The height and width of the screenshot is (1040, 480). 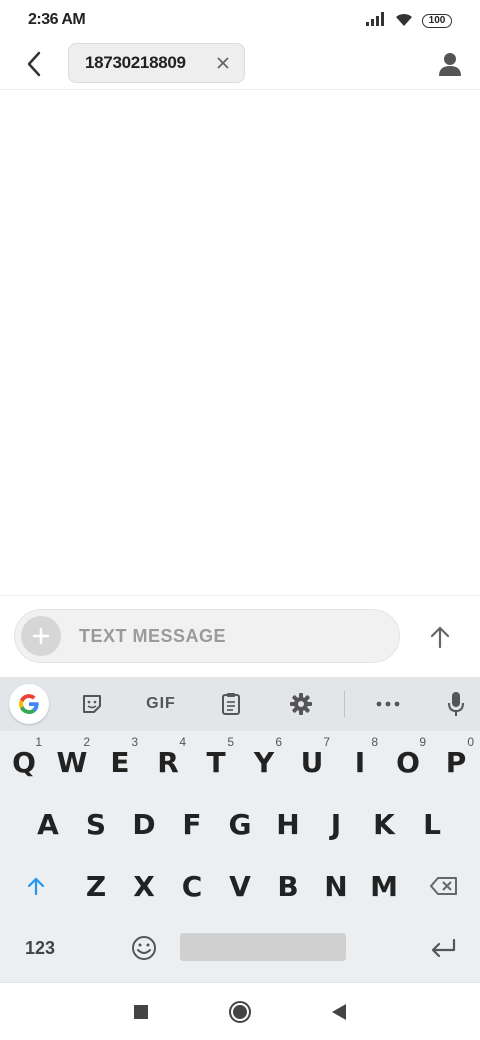 I want to click on key-q: 1Q, so click(x=24, y=762).